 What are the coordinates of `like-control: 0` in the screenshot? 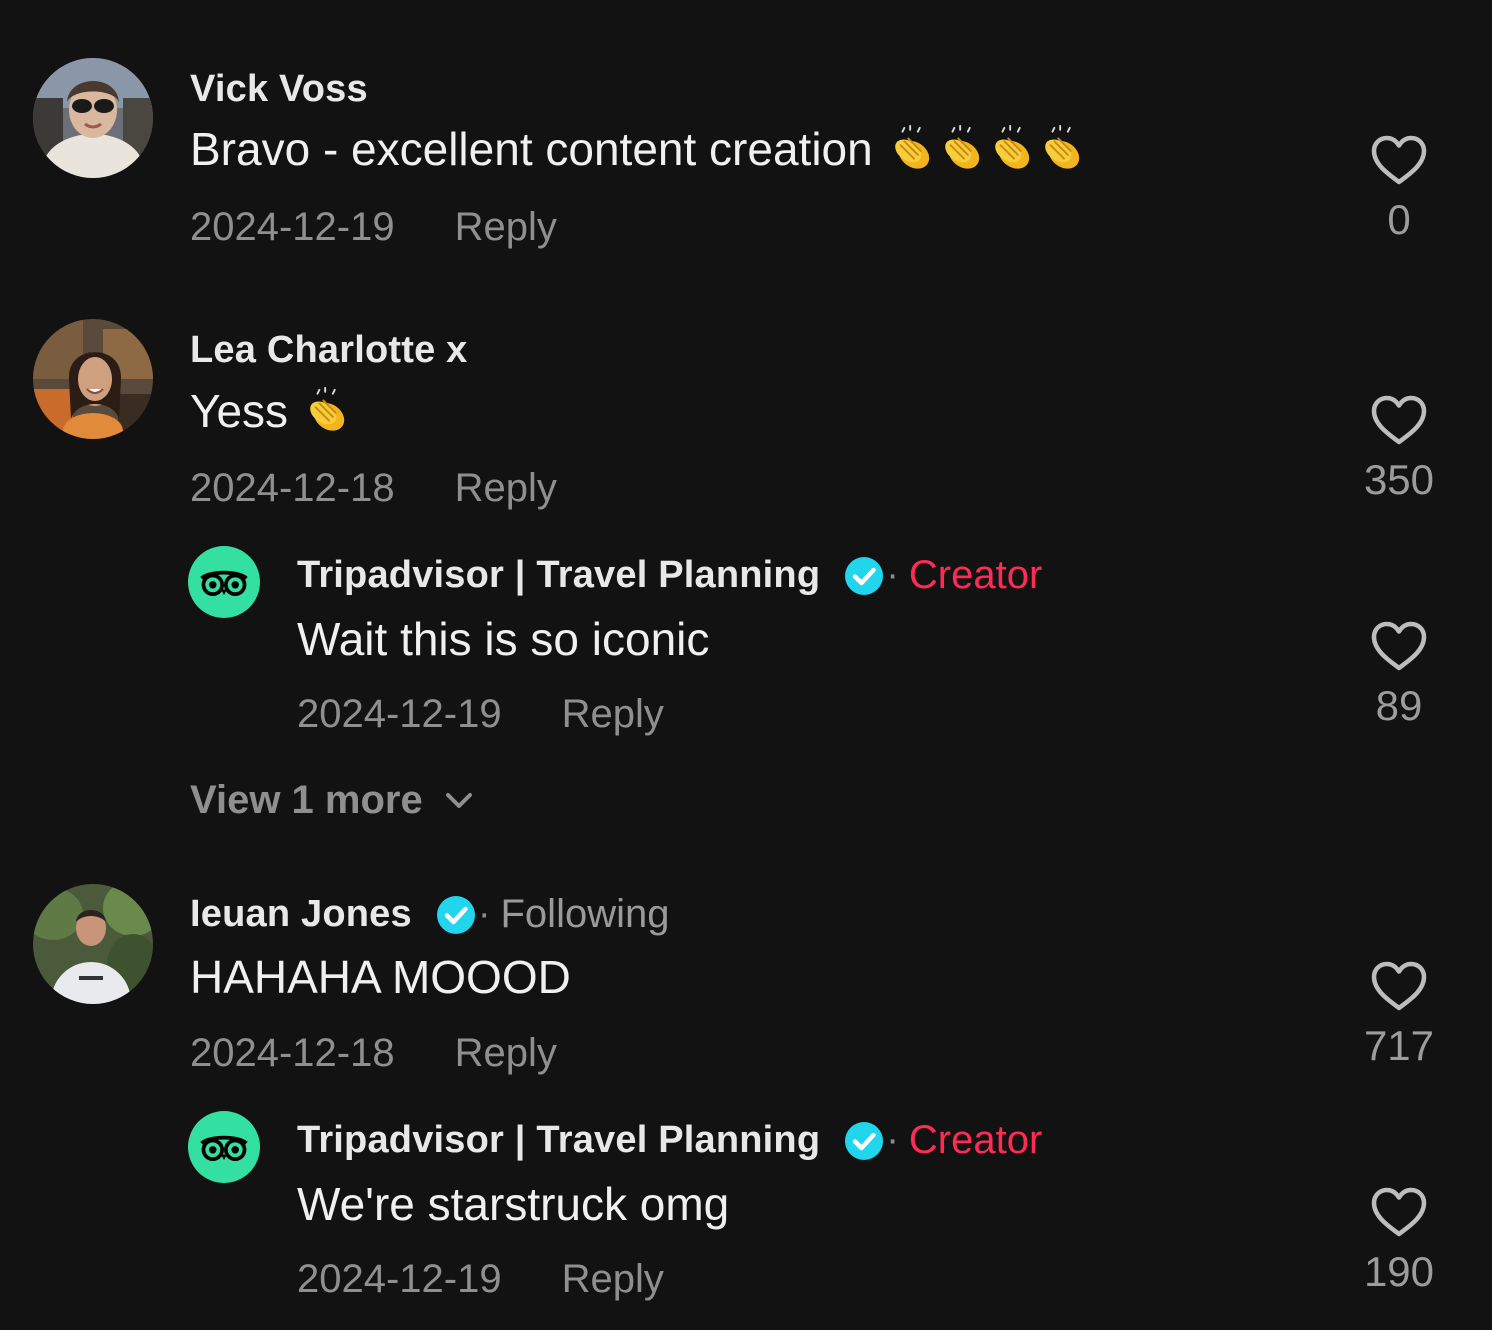 It's located at (1399, 189).